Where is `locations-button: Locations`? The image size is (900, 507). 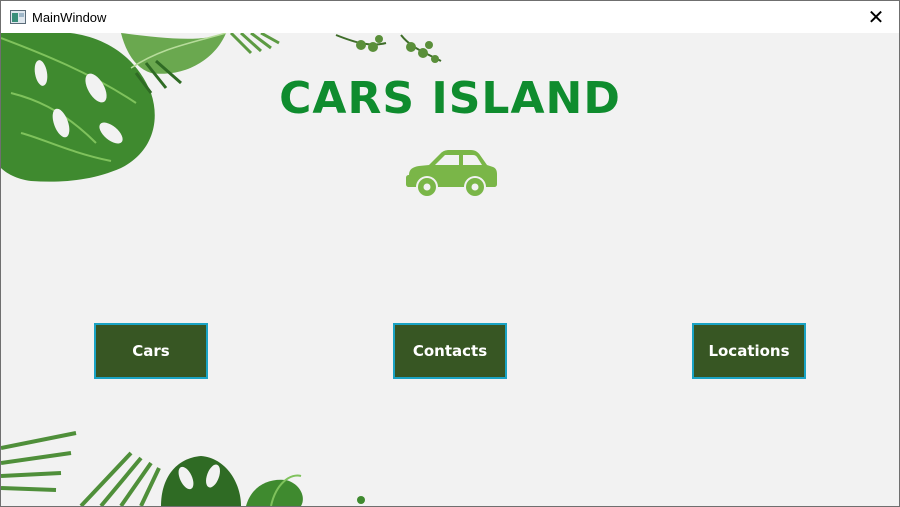
locations-button: Locations is located at coordinates (749, 351).